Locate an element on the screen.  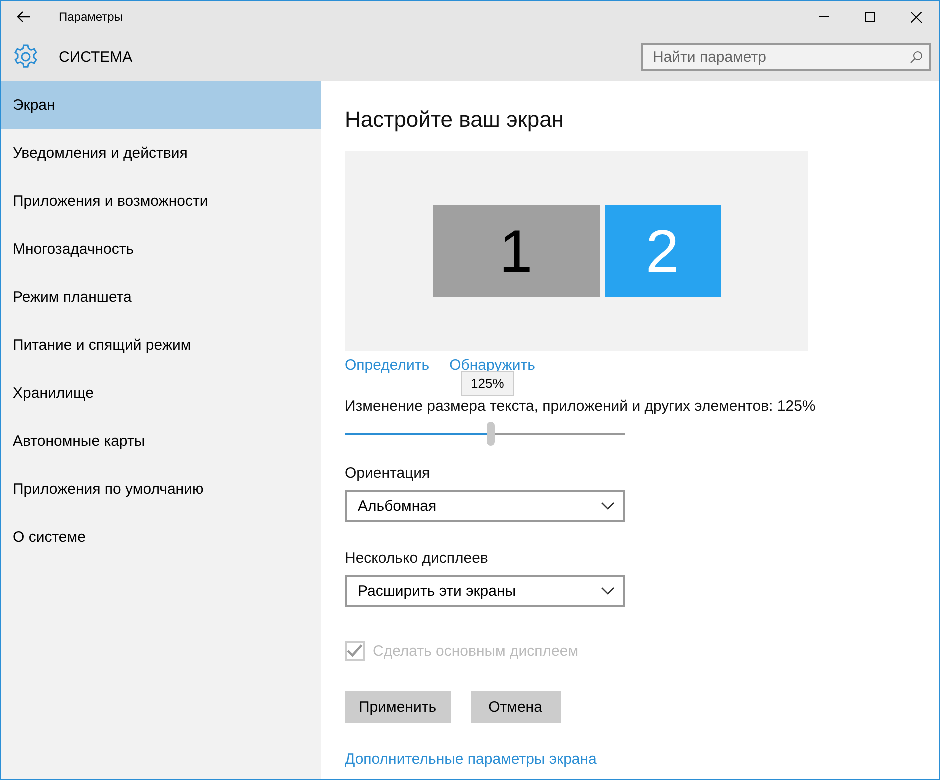
settings-icon is located at coordinates (26, 57).